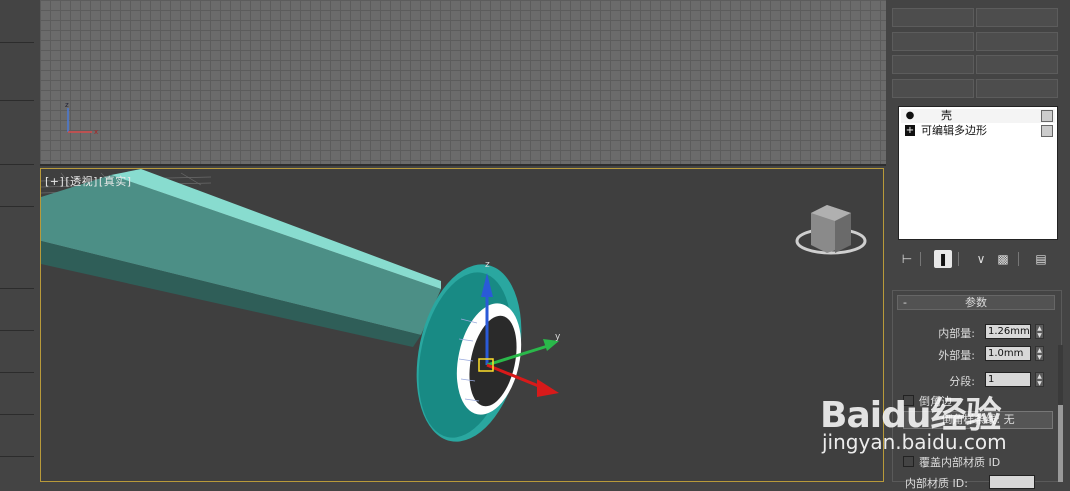  What do you see at coordinates (1039, 379) in the screenshot?
I see `segments-spinner: ▲ ▼` at bounding box center [1039, 379].